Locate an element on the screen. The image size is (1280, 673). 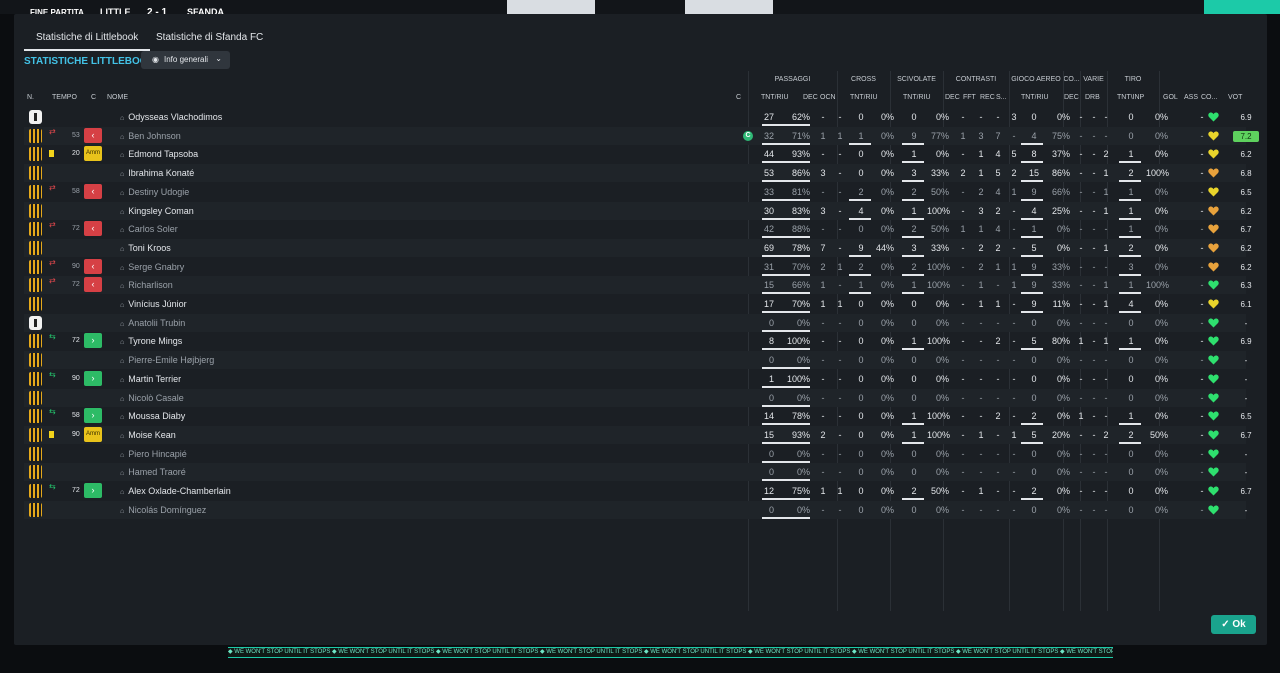
player-name: ⌂ Nicolò Casale is located at coordinates (152, 398).